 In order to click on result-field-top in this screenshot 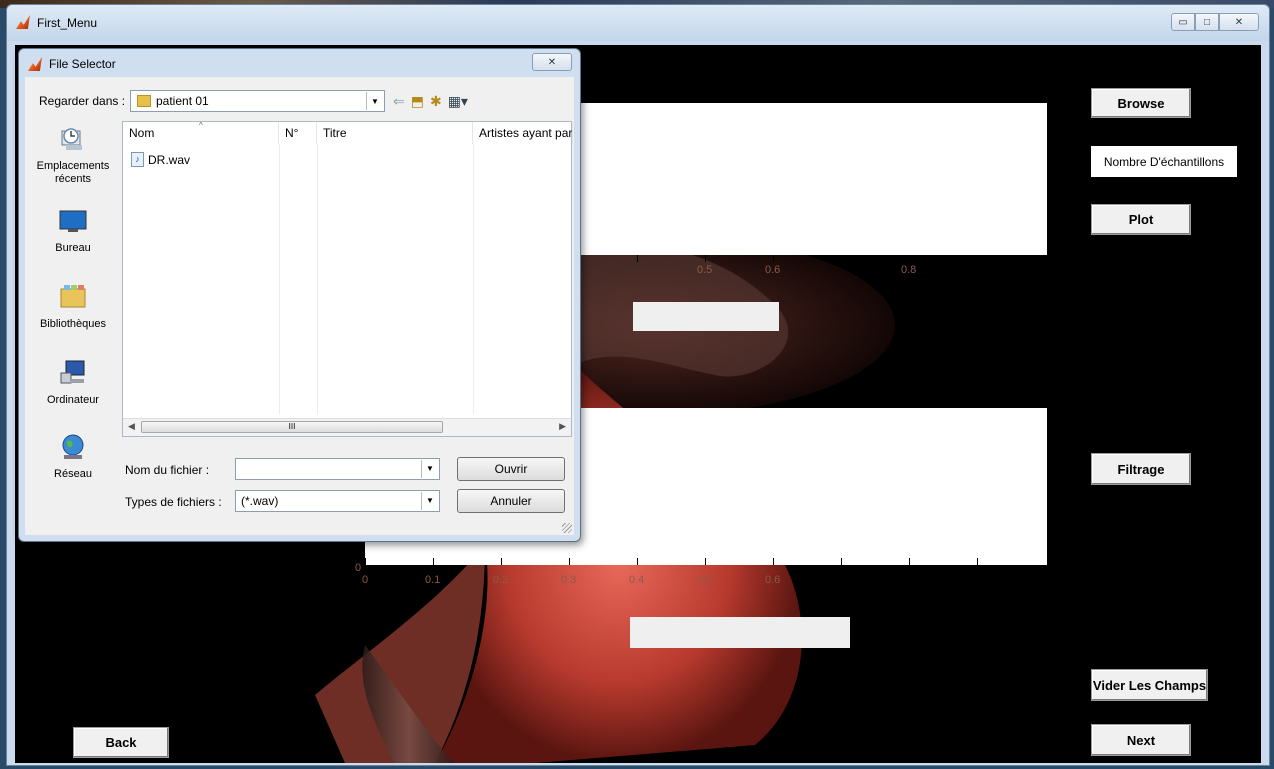, I will do `click(706, 316)`.